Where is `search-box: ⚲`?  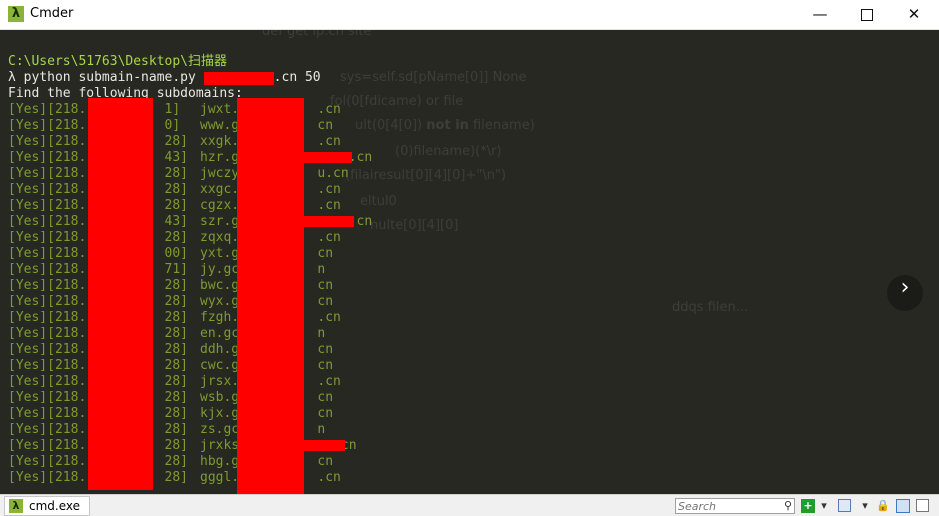
search-box: ⚲ is located at coordinates (735, 506).